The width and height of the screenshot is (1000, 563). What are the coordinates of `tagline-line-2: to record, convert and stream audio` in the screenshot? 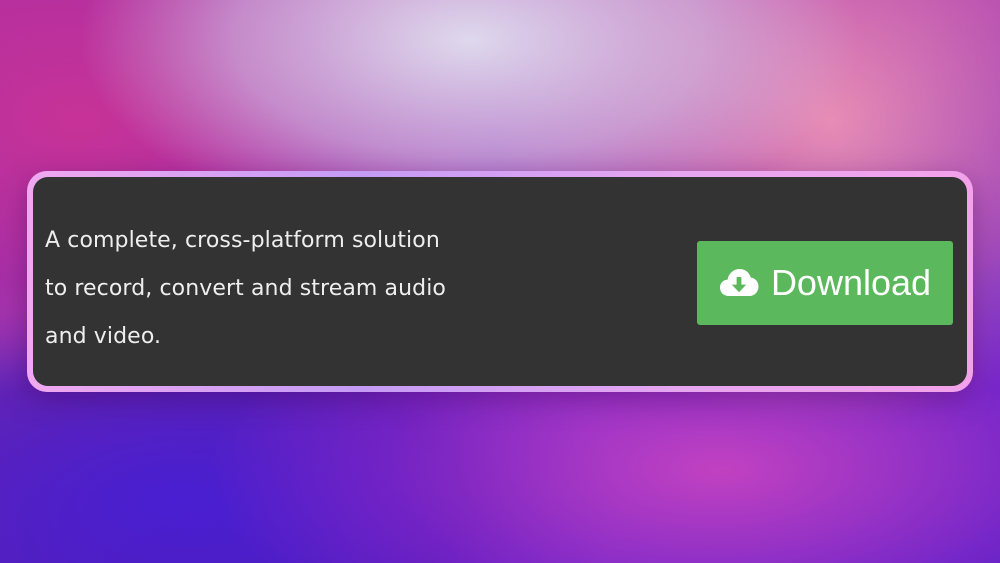 It's located at (245, 288).